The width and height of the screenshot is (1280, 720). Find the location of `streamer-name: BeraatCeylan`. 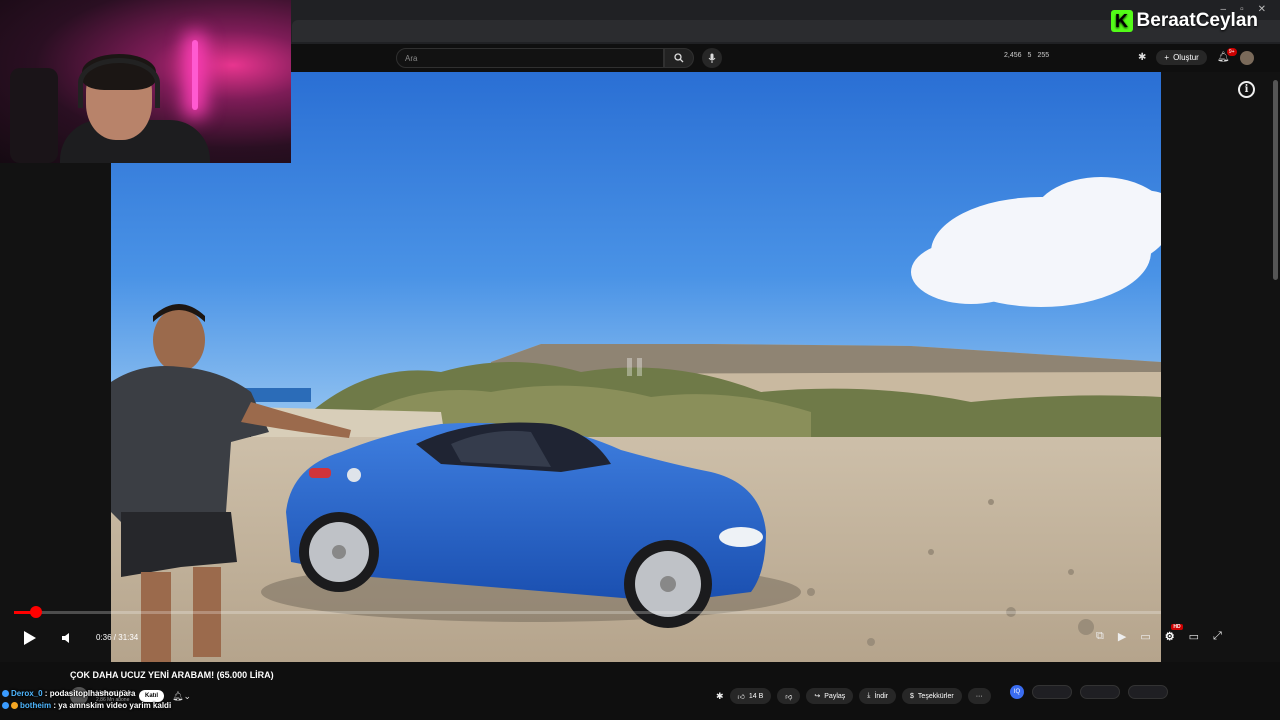

streamer-name: BeraatCeylan is located at coordinates (1197, 20).